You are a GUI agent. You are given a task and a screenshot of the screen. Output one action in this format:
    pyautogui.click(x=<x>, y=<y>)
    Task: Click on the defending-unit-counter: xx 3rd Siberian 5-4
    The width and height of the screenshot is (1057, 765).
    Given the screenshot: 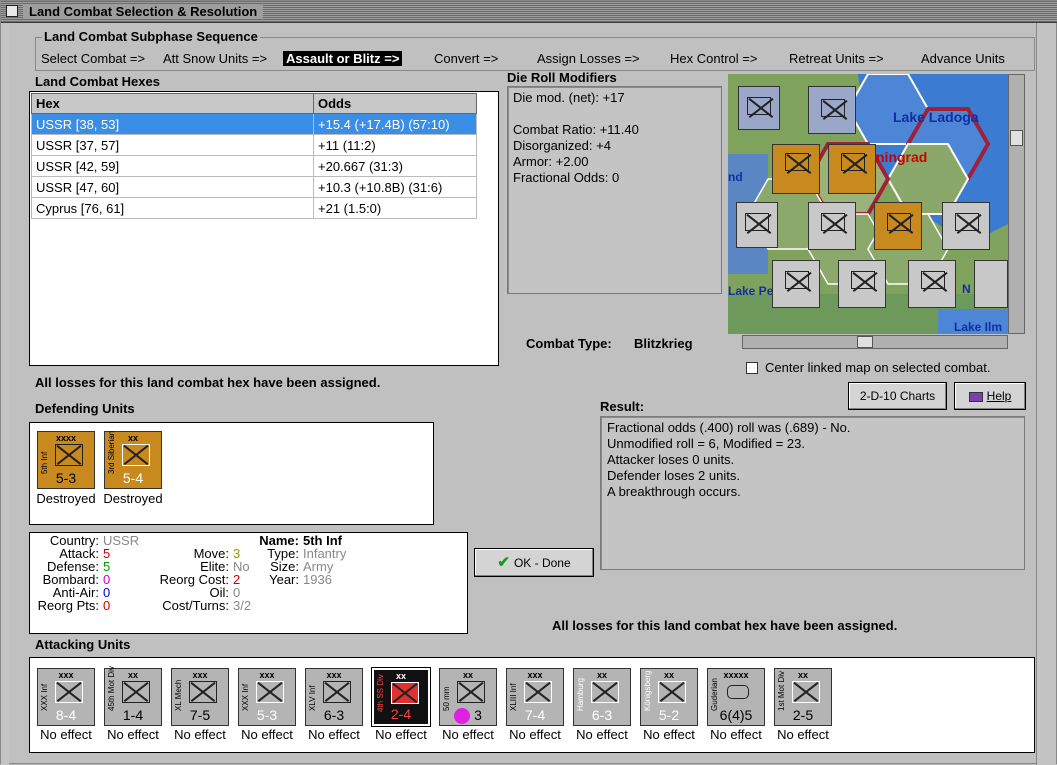 What is the action you would take?
    pyautogui.click(x=133, y=460)
    